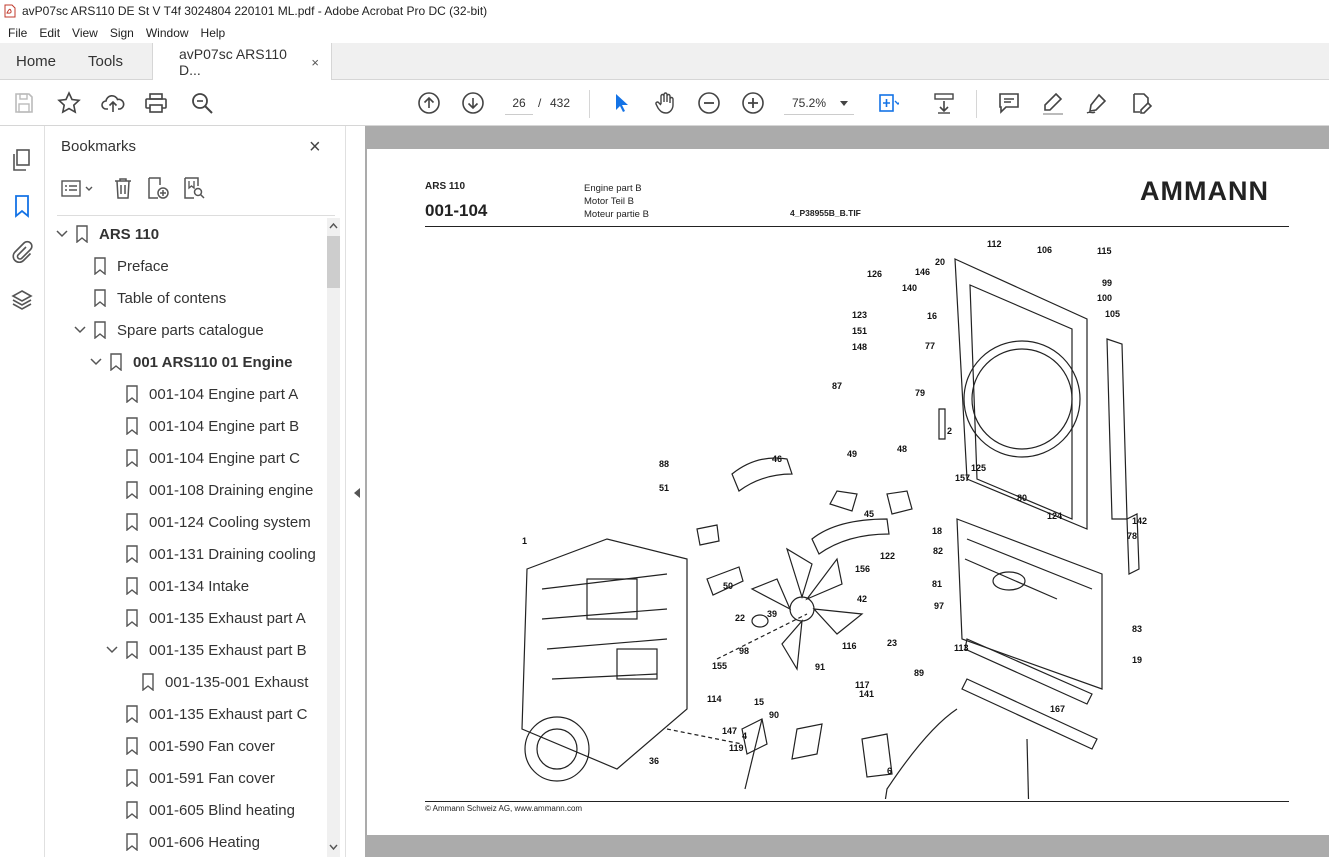  What do you see at coordinates (1053, 103) in the screenshot?
I see `highlight-pen-icon` at bounding box center [1053, 103].